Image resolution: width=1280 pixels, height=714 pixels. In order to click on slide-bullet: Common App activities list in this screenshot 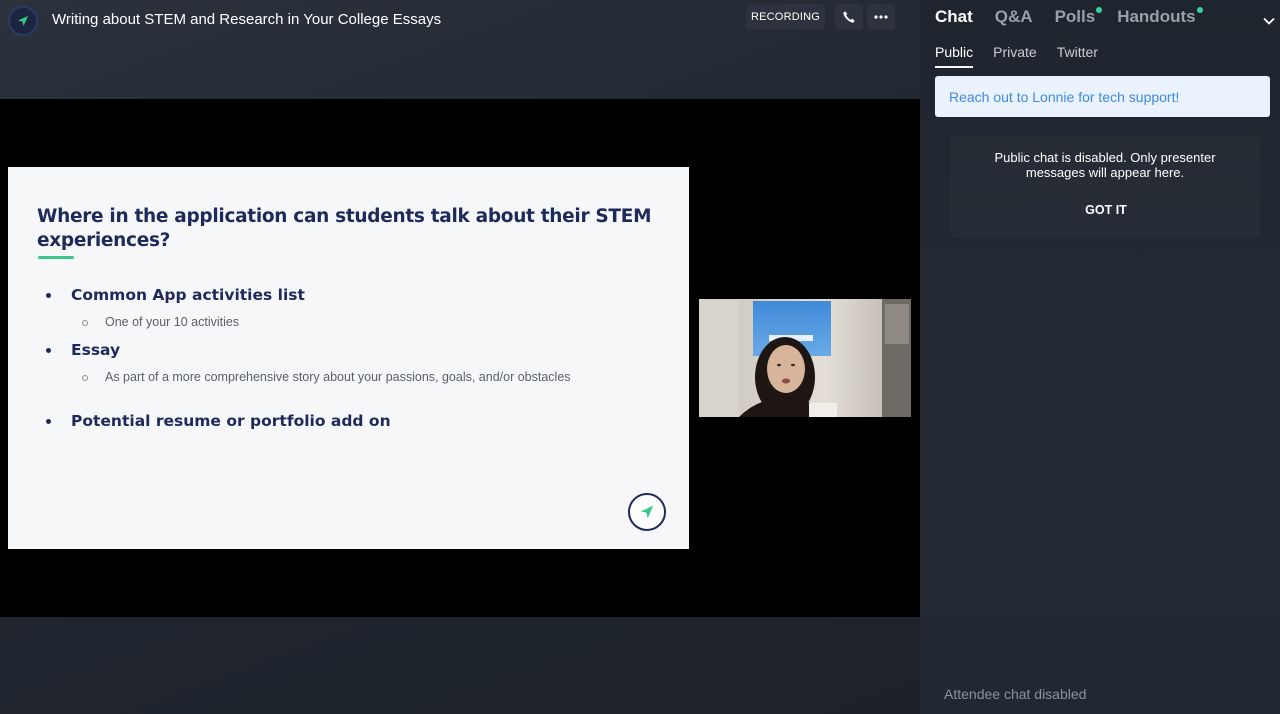, I will do `click(175, 295)`.